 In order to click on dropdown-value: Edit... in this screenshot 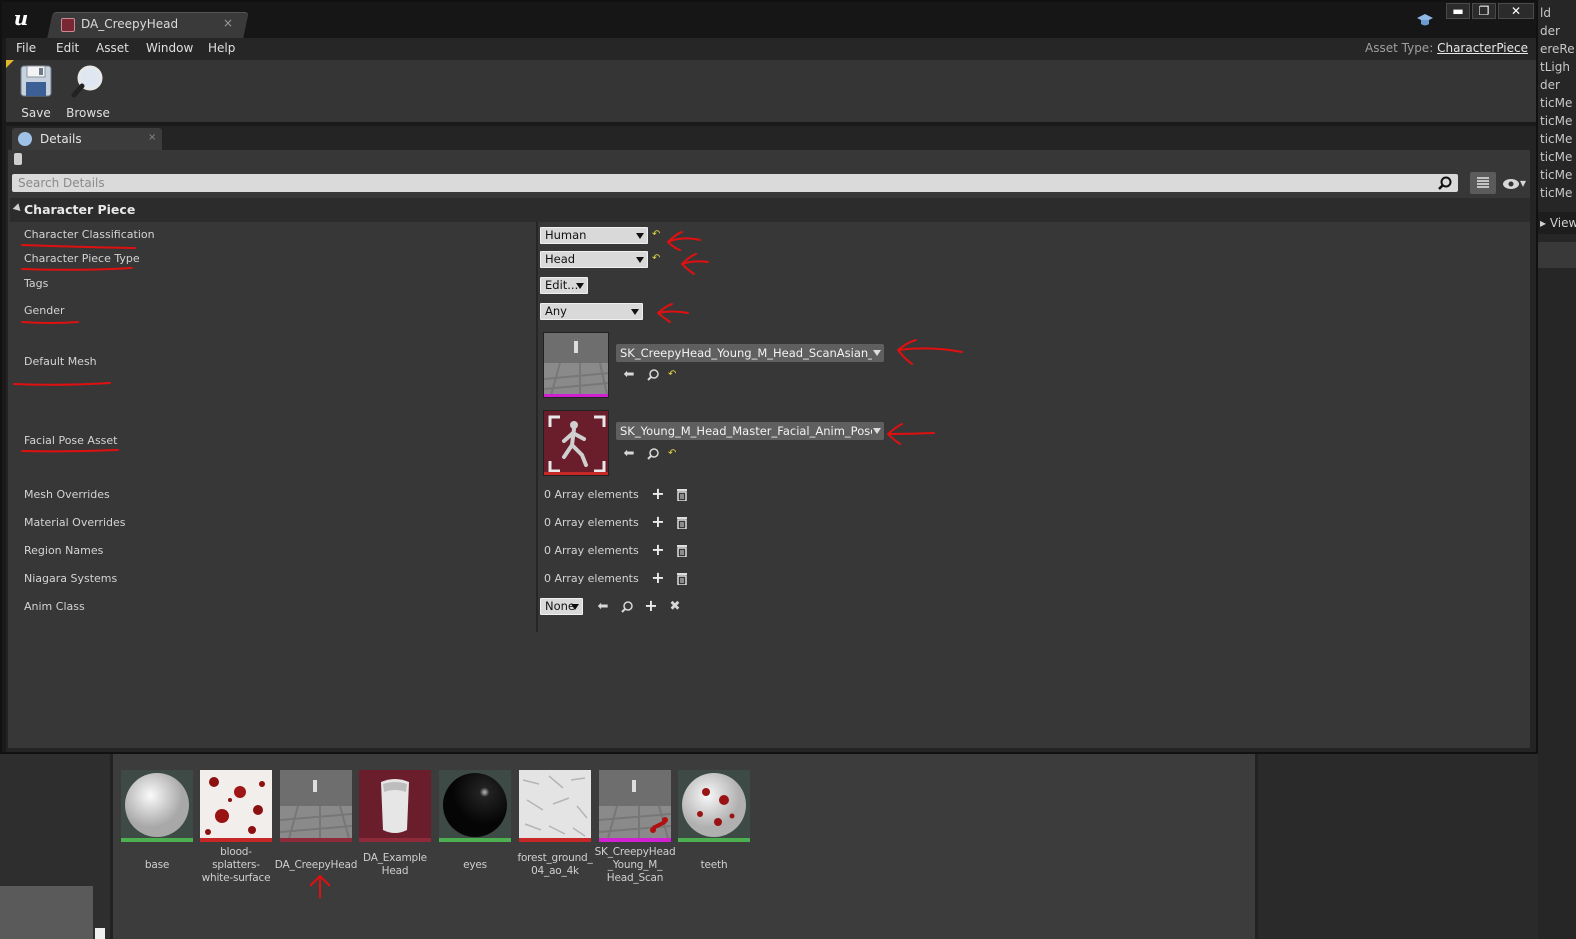, I will do `click(562, 285)`.